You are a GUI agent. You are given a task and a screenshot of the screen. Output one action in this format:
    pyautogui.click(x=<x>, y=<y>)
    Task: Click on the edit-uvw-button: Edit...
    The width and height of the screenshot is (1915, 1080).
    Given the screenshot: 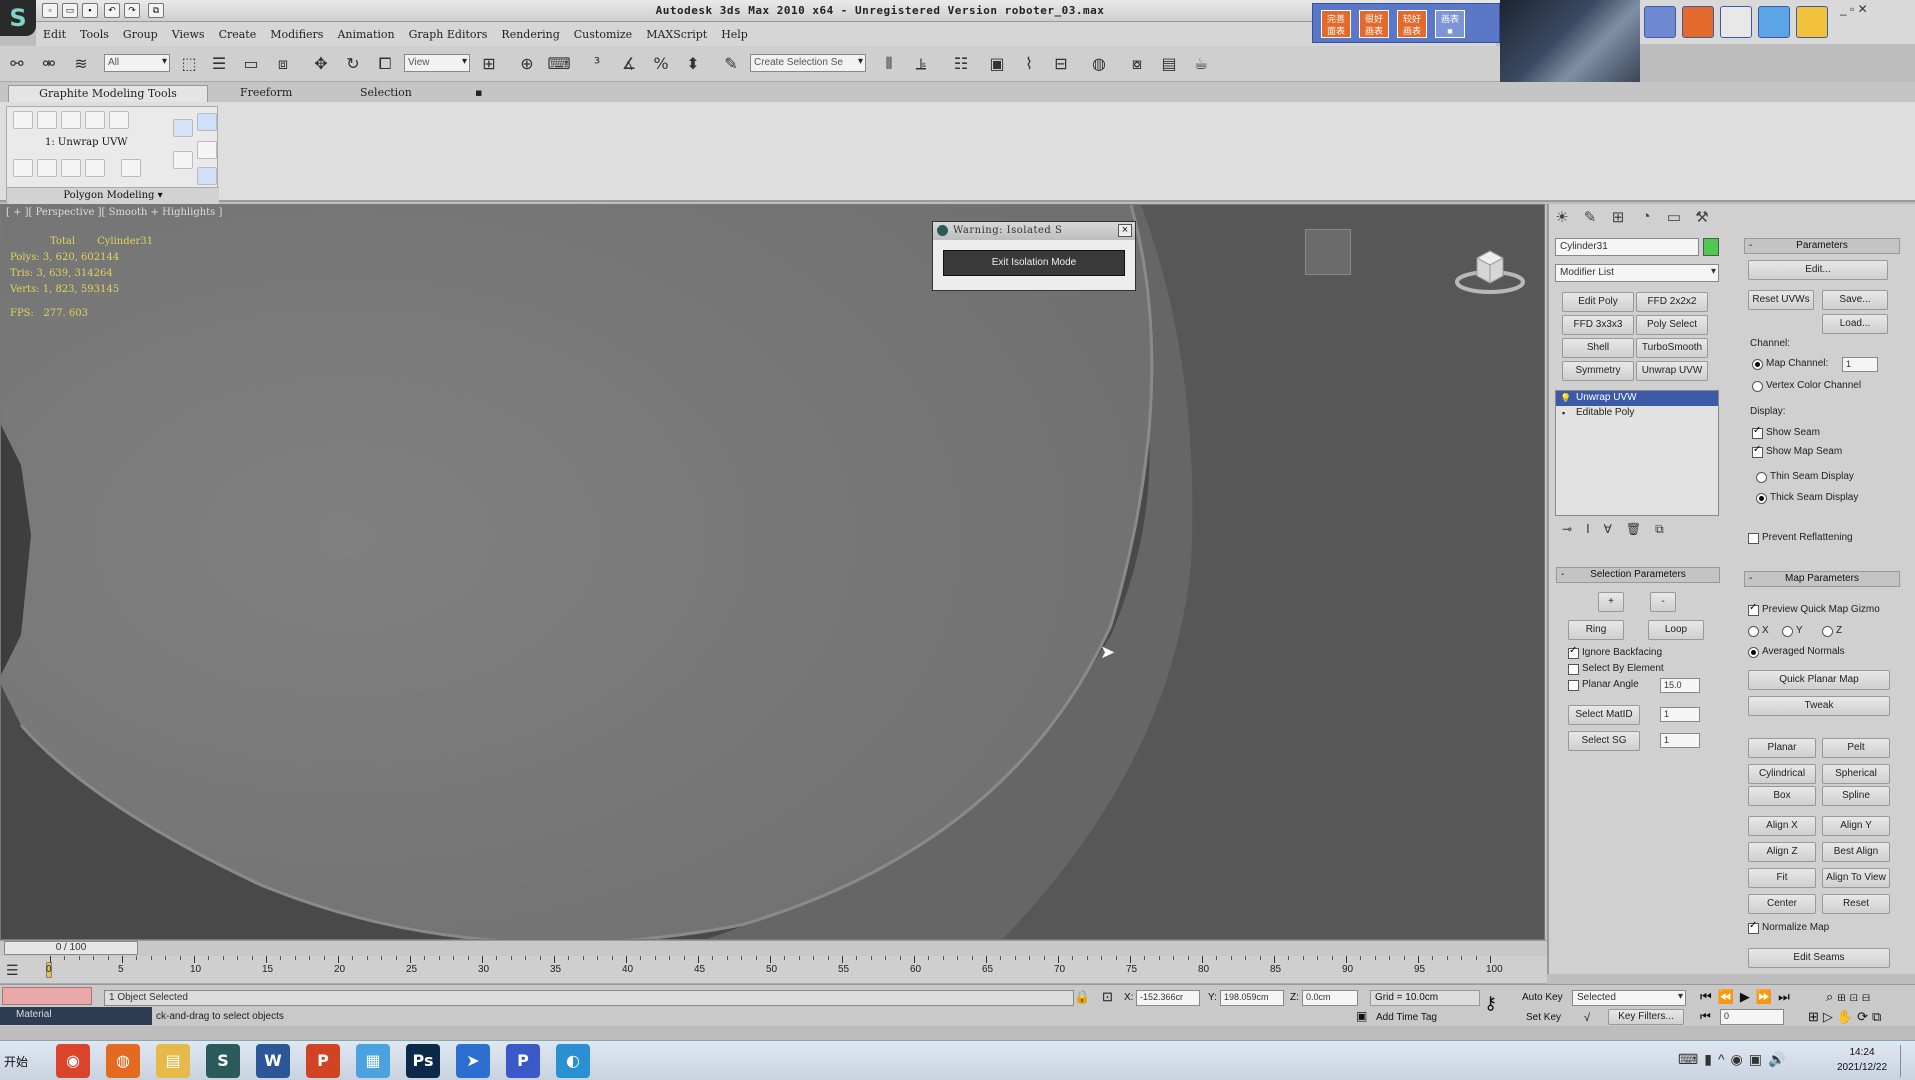 What is the action you would take?
    pyautogui.click(x=1818, y=270)
    